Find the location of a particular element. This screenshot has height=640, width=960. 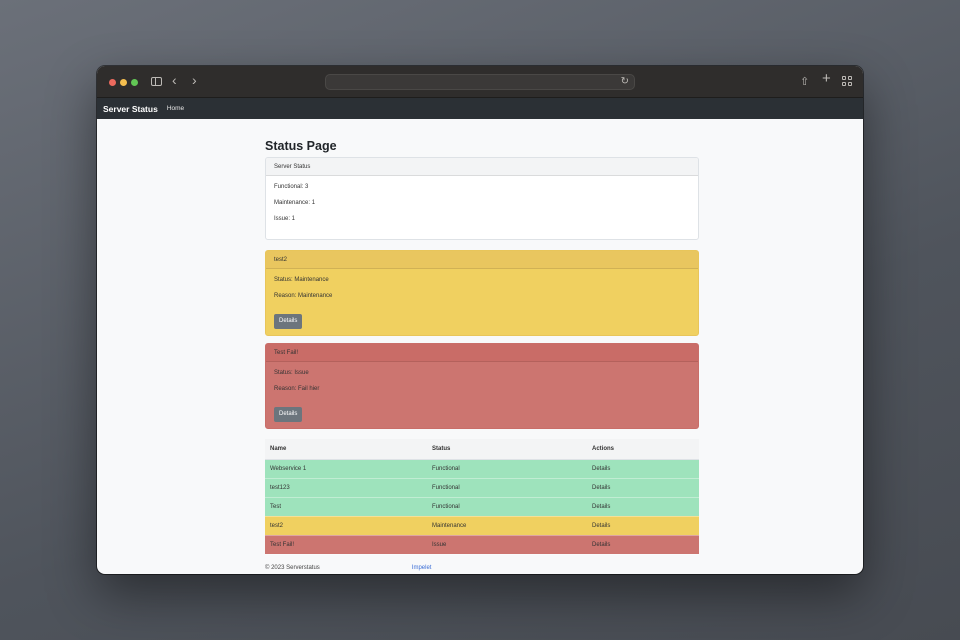

navbar-brand: Server Status is located at coordinates (130, 109).